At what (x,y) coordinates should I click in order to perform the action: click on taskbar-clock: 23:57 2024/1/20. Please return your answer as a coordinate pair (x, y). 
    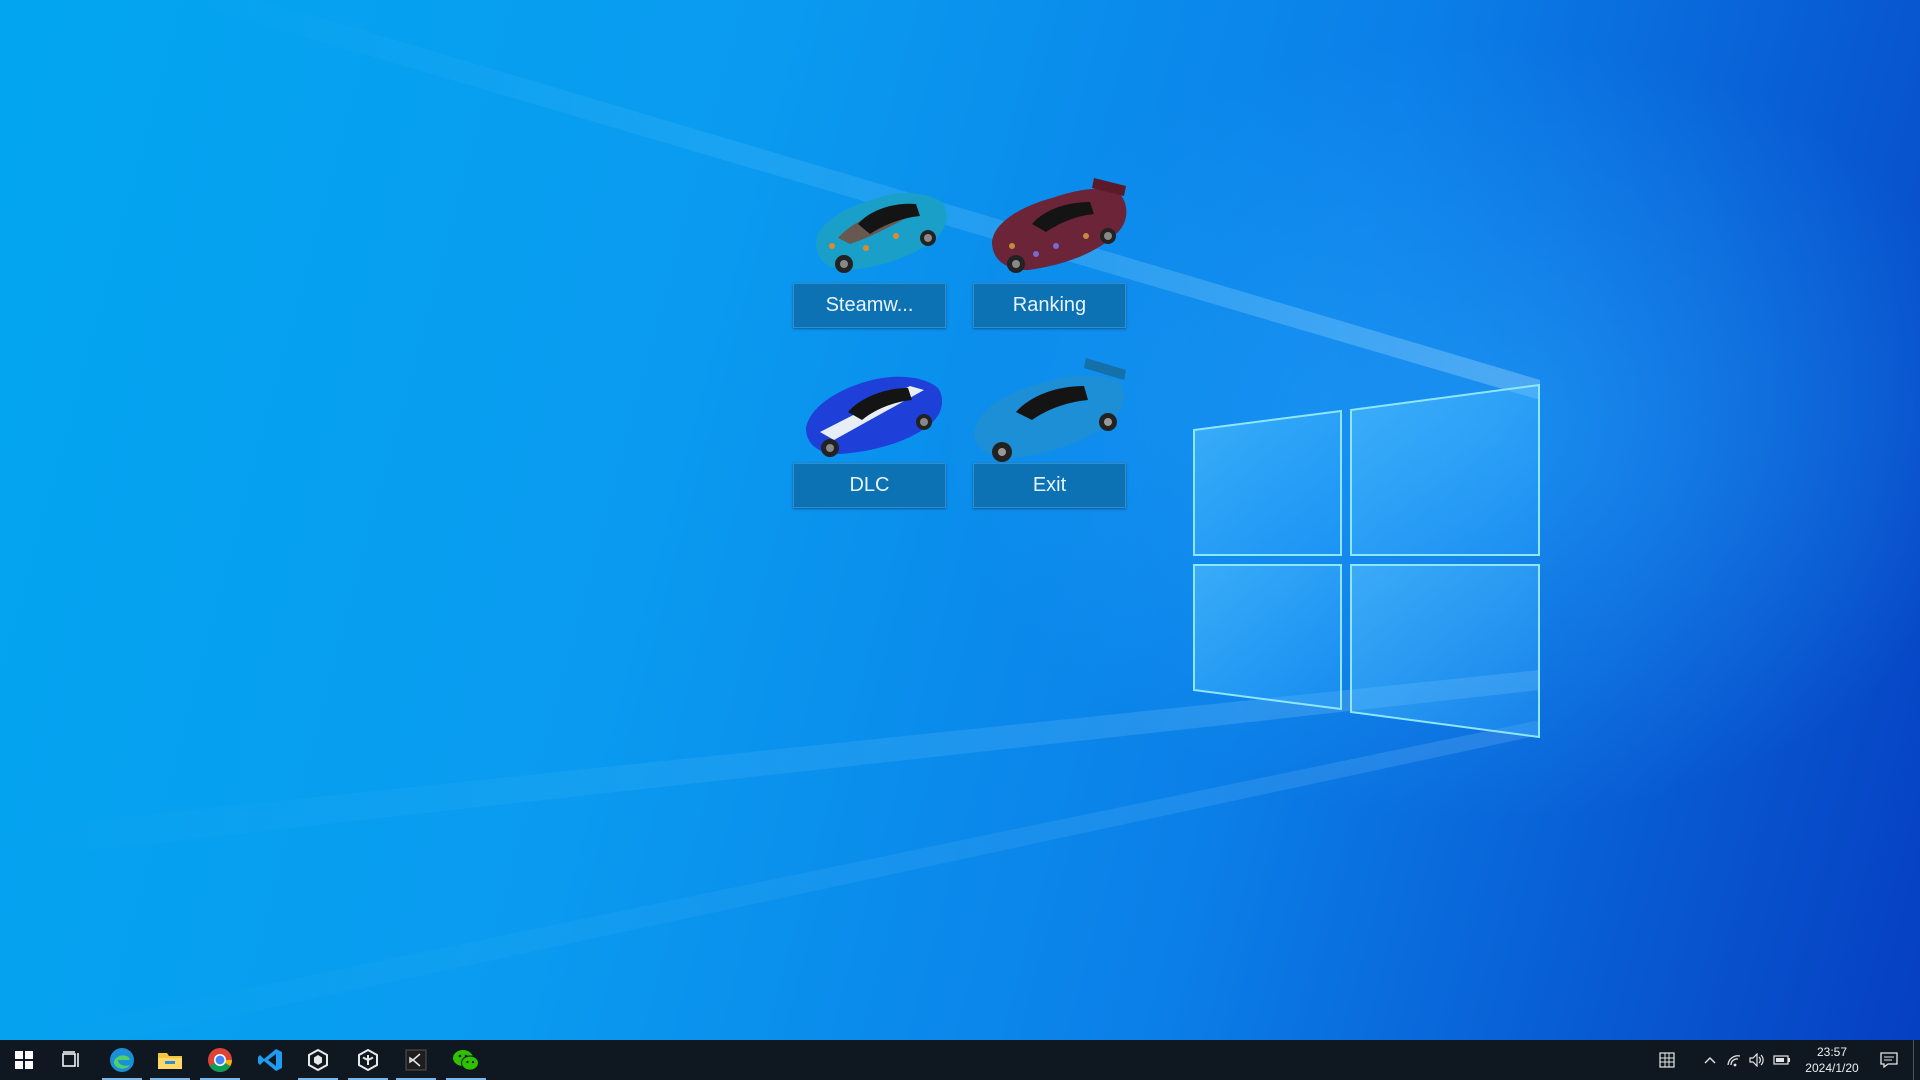
    Looking at the image, I should click on (1832, 1060).